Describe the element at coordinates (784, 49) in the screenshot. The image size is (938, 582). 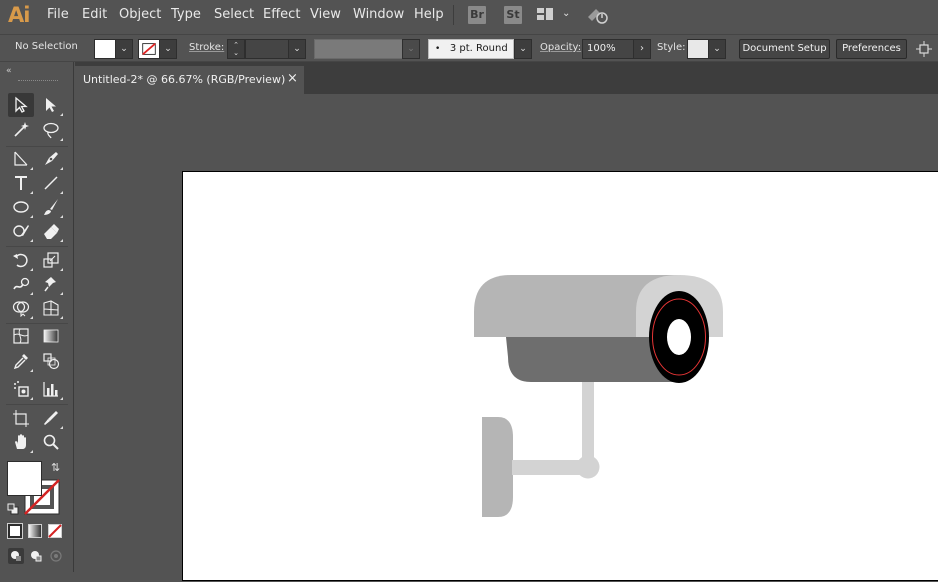
I see `document-setup-button: Document Setup` at that location.